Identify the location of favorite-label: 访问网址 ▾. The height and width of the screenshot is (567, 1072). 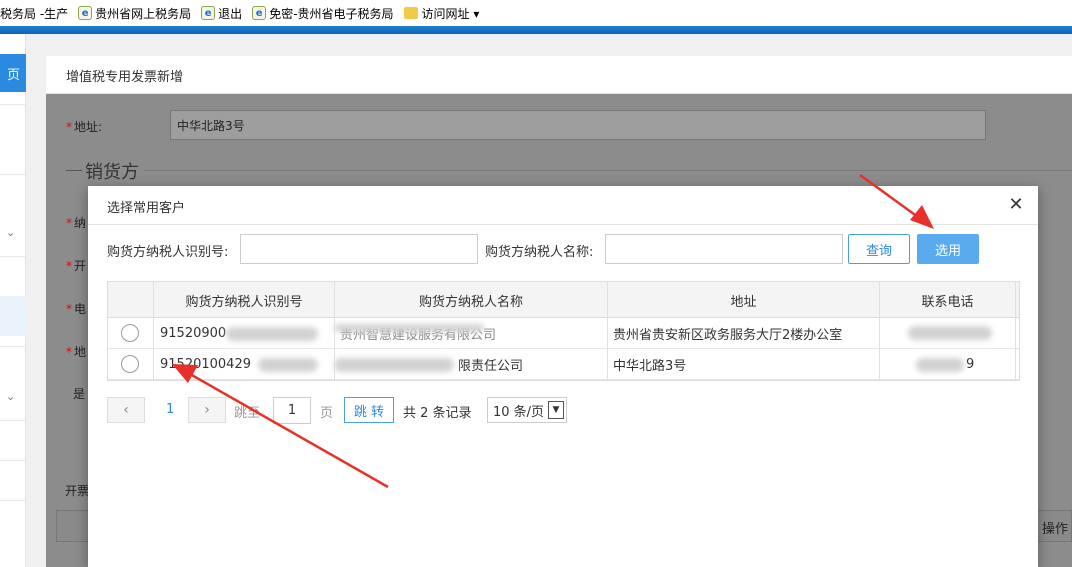
(450, 13).